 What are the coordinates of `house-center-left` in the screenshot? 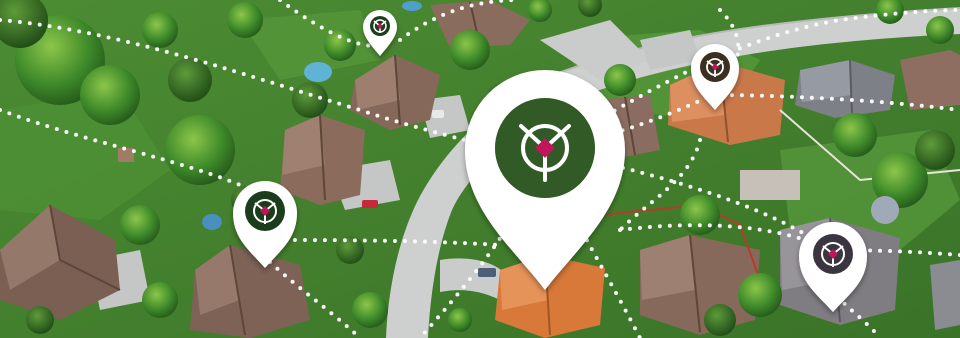 It's located at (322, 159).